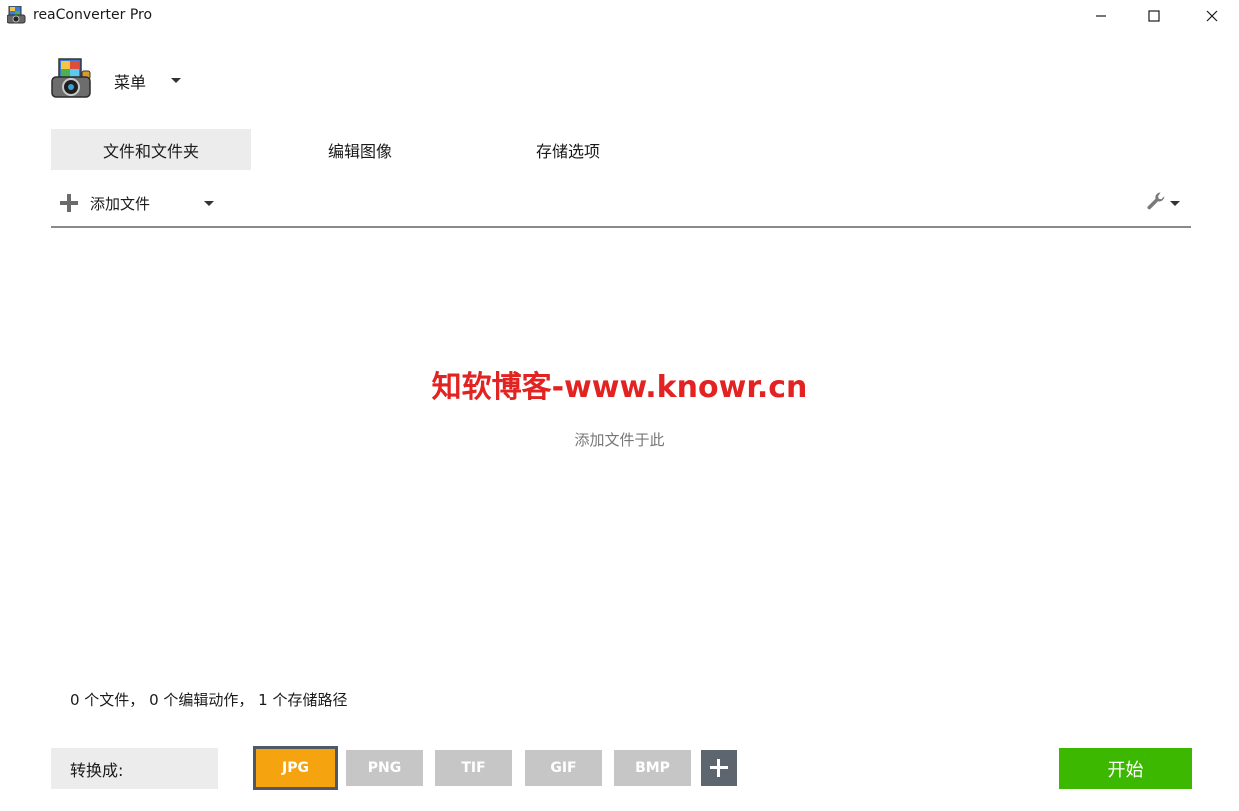 The height and width of the screenshot is (811, 1239). I want to click on add-files-dropdown-caret-icon, so click(209, 203).